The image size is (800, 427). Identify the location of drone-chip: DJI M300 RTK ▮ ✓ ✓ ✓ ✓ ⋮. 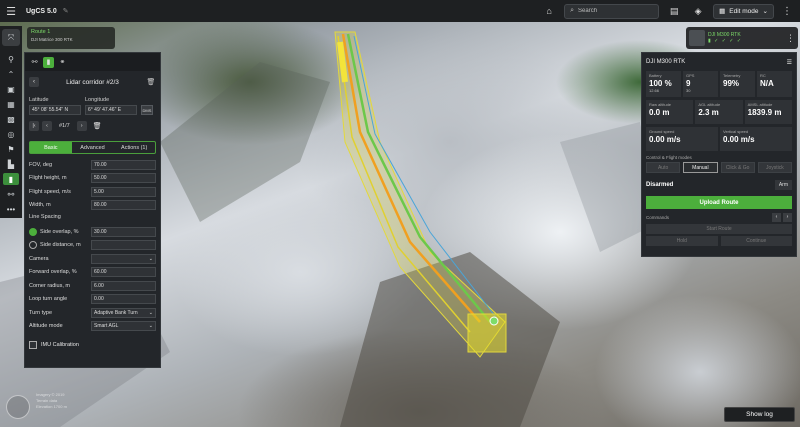
(742, 38).